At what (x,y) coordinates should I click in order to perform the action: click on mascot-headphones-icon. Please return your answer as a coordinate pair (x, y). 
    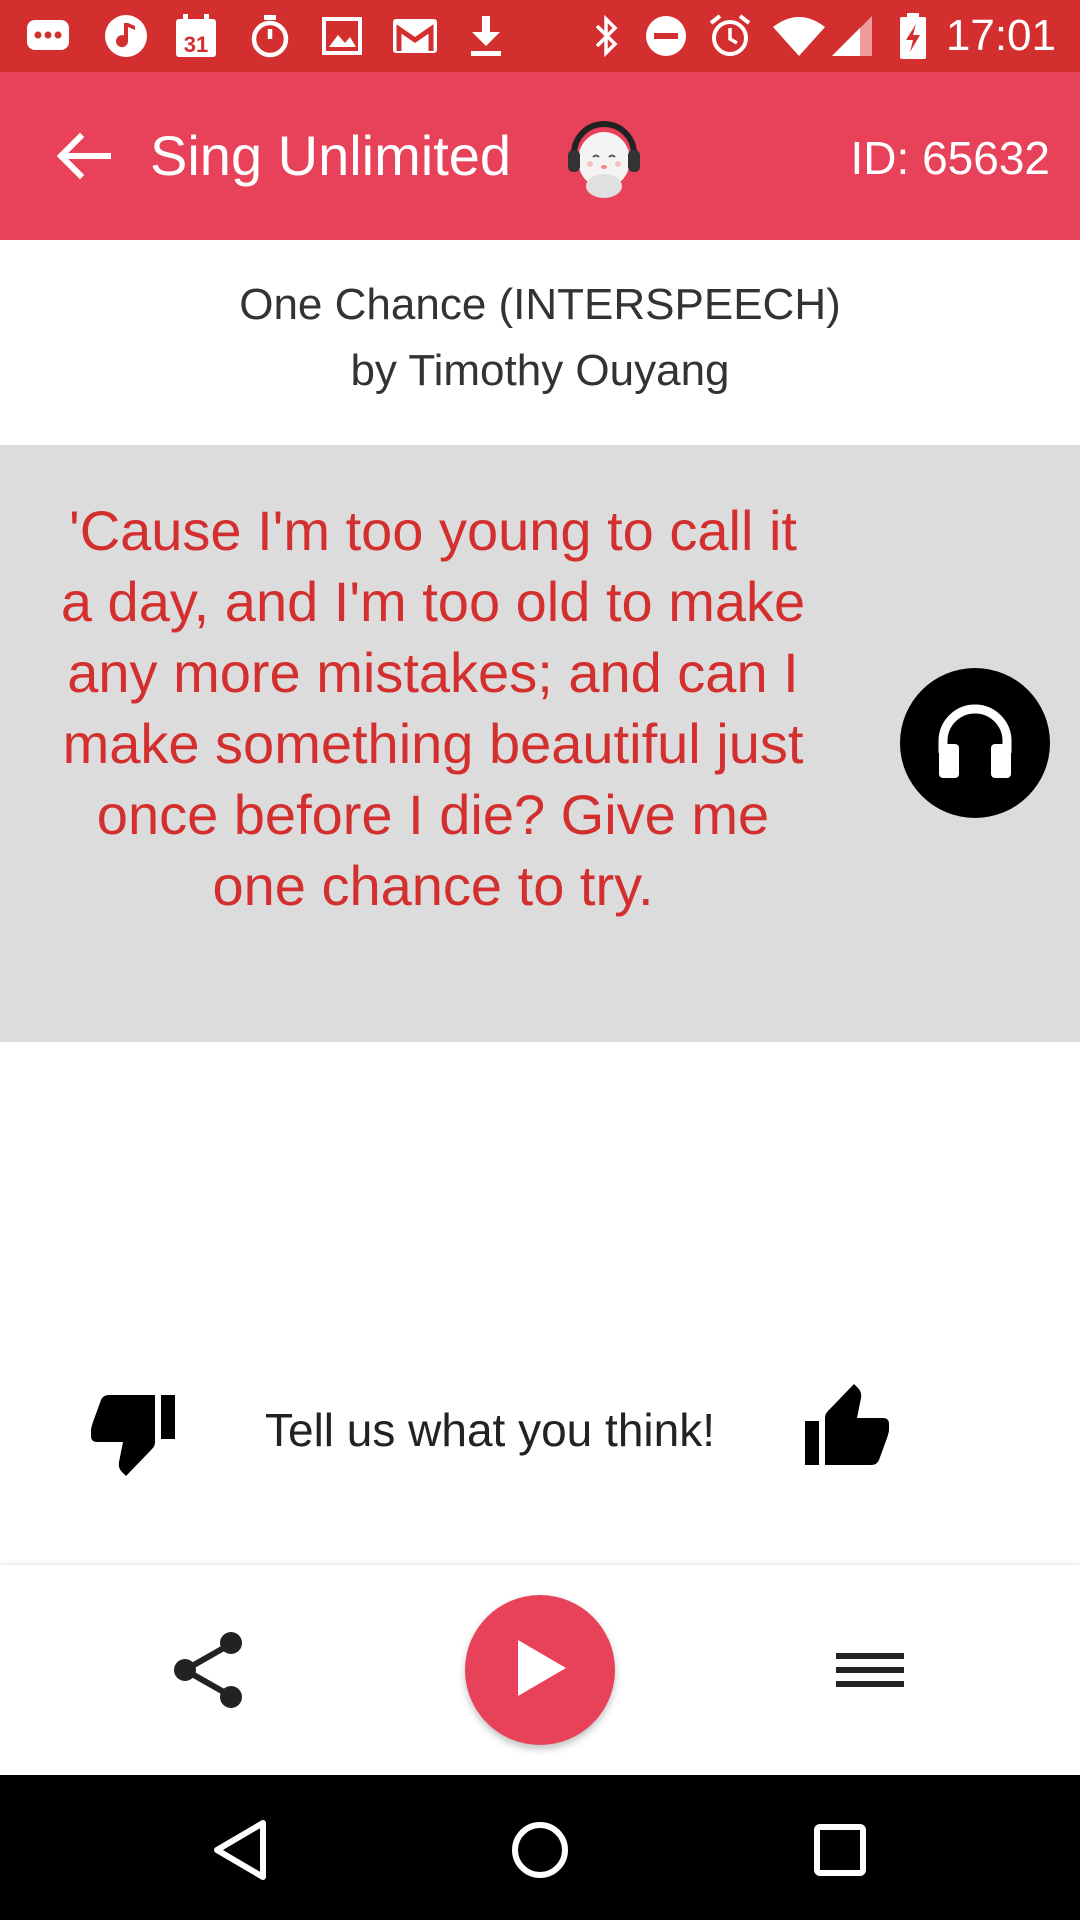
    Looking at the image, I should click on (604, 156).